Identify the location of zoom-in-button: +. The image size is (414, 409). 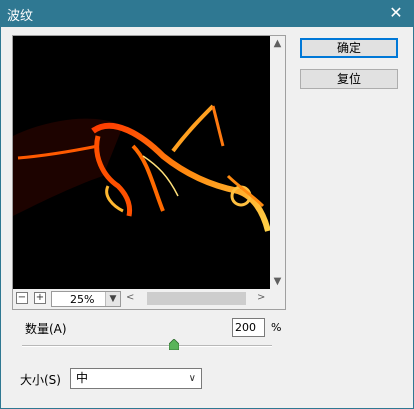
(40, 298).